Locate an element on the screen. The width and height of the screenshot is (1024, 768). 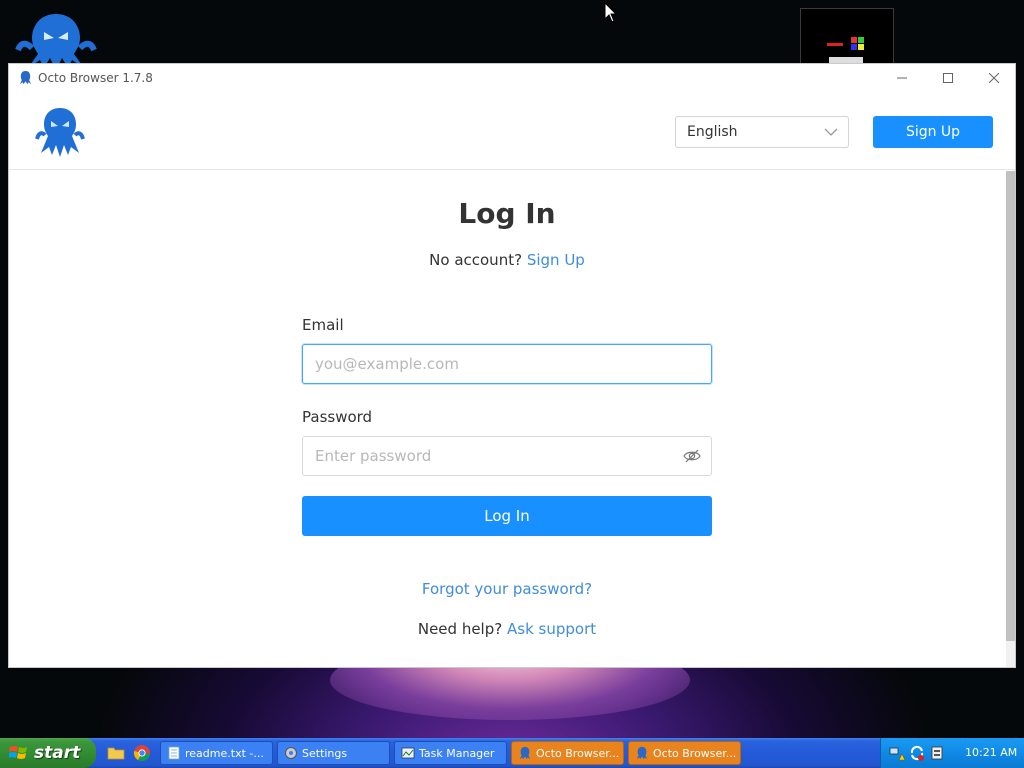
mouse-cursor-icon is located at coordinates (611, 12).